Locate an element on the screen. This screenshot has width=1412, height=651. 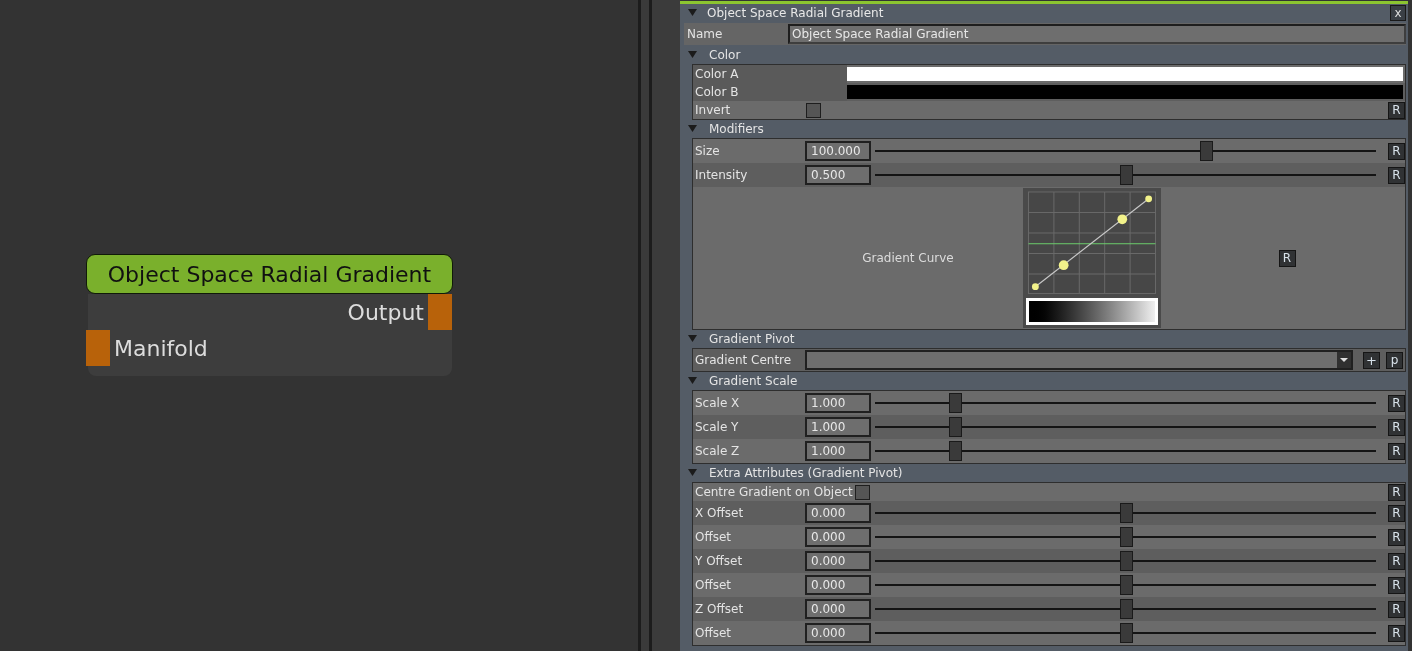
field-label: Gradient Centre is located at coordinates (743, 360).